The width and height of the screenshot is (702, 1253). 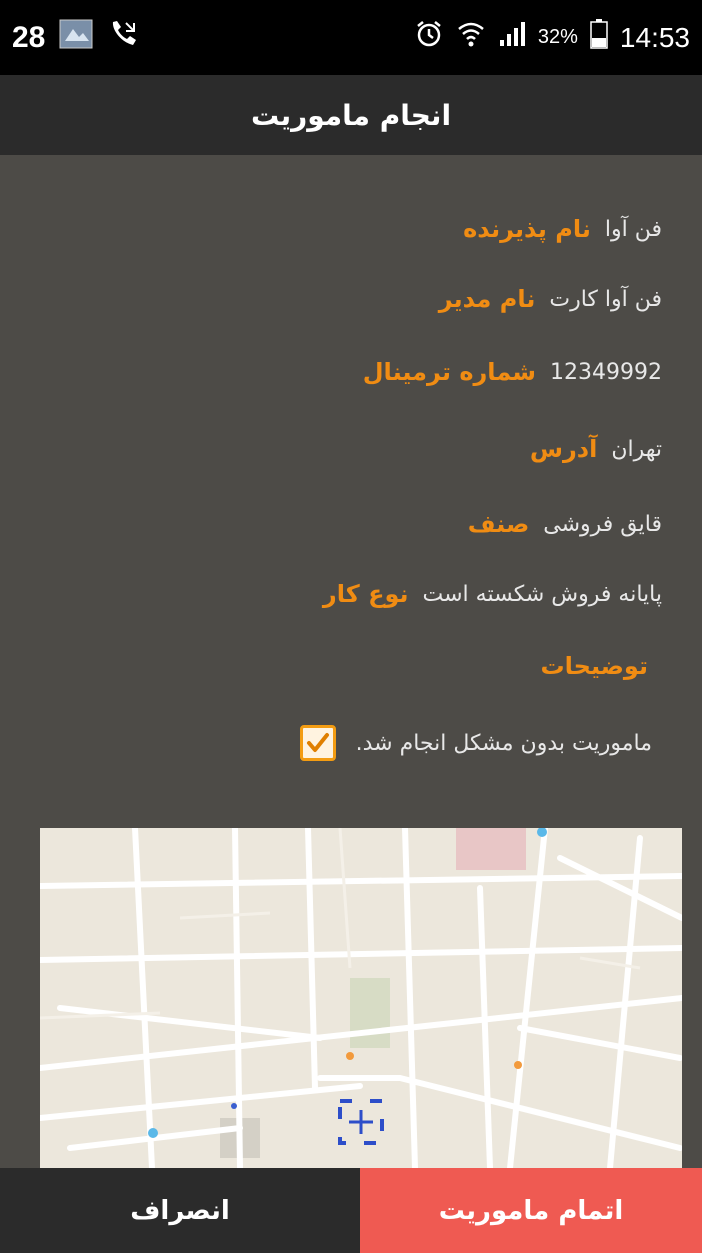 I want to click on field-value: فن آوا, so click(x=633, y=229).